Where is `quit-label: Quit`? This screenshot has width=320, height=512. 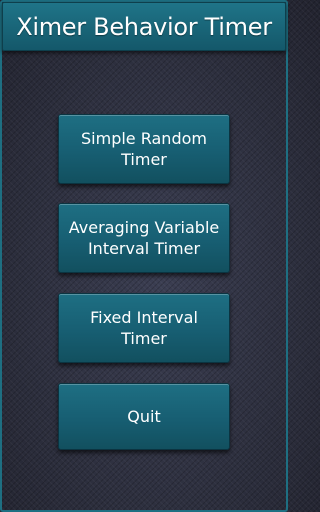 quit-label: Quit is located at coordinates (144, 416).